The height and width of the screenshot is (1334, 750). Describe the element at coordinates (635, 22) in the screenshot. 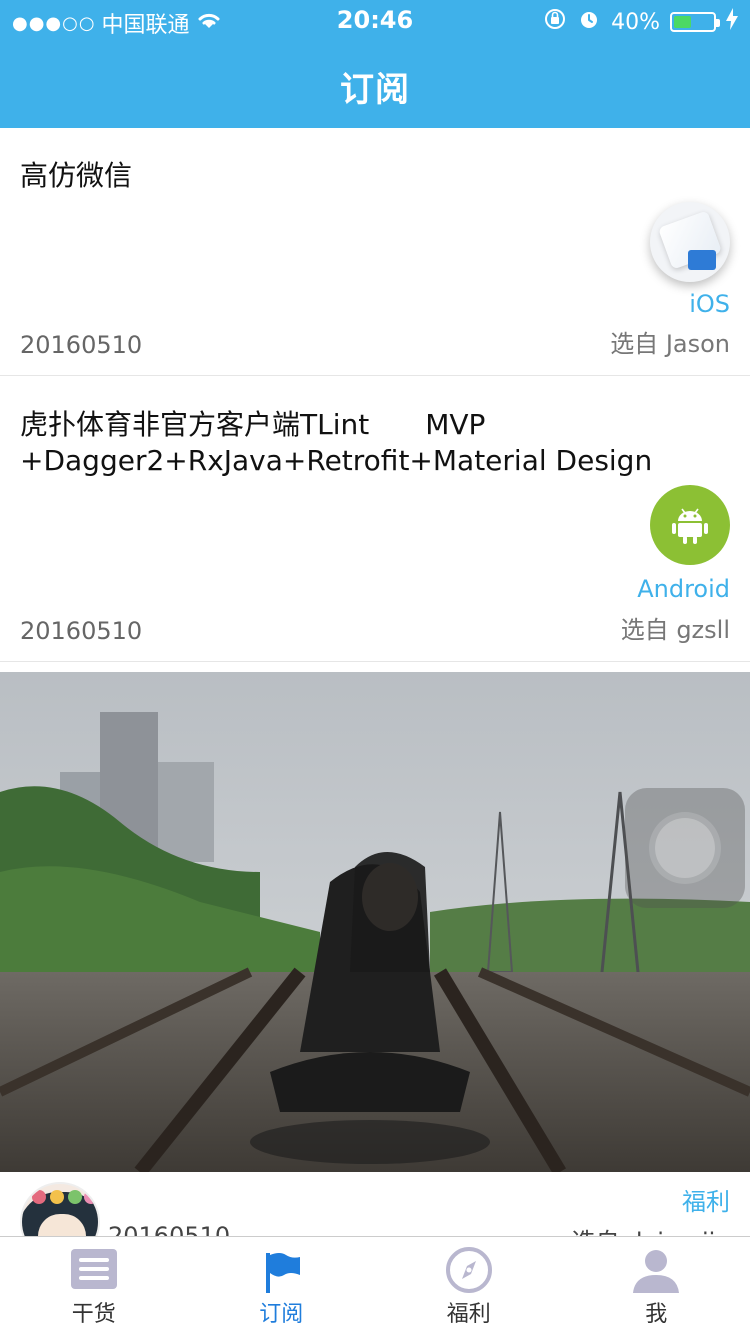

I see `battery-percent: 40%` at that location.